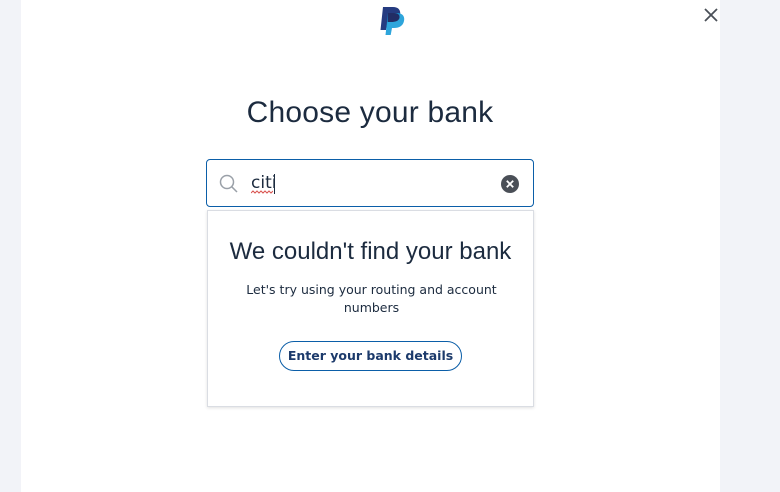 The width and height of the screenshot is (780, 492). What do you see at coordinates (510, 184) in the screenshot?
I see `clear-circle-icon` at bounding box center [510, 184].